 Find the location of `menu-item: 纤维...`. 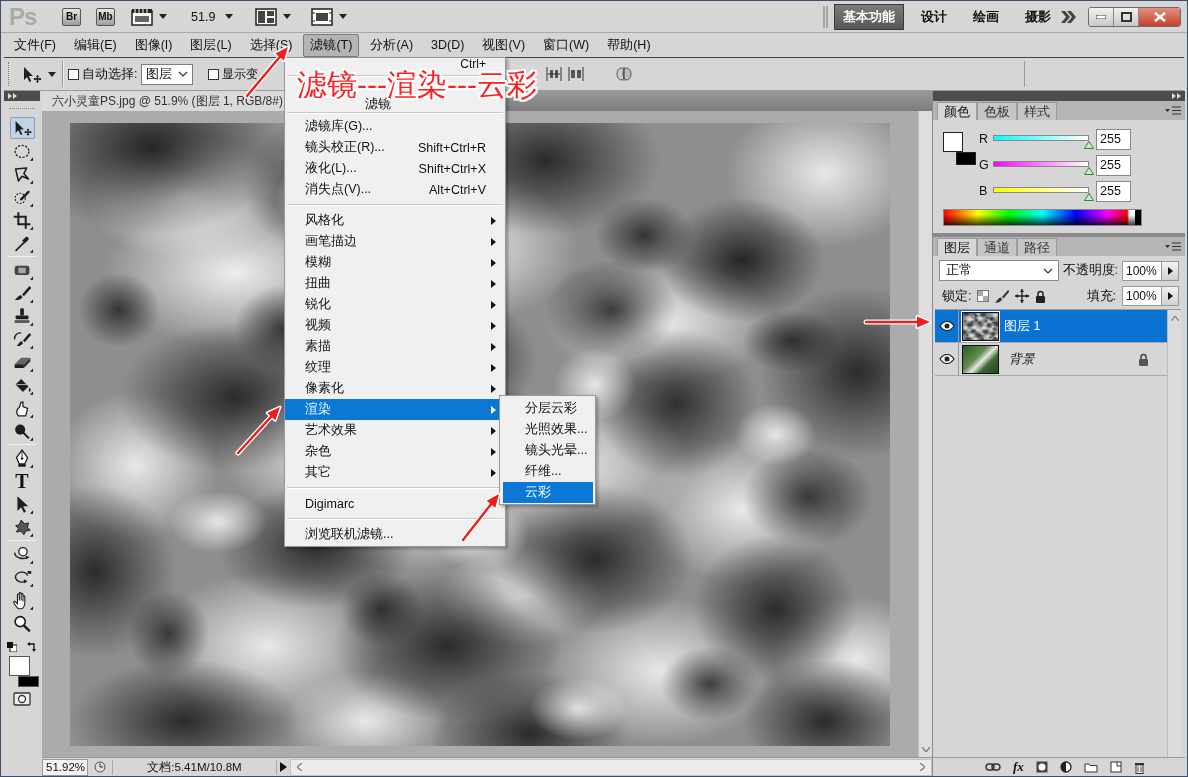

menu-item: 纤维... is located at coordinates (548, 471).